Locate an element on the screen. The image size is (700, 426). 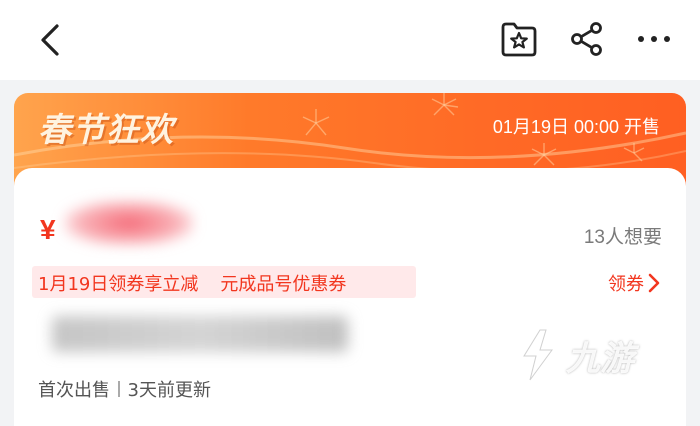
share-icon is located at coordinates (586, 39).